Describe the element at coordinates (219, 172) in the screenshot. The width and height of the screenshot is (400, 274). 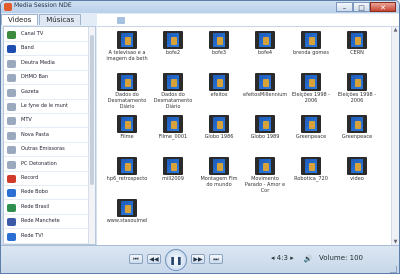
I see `video-tile: Montagem Fim do mundo` at that location.